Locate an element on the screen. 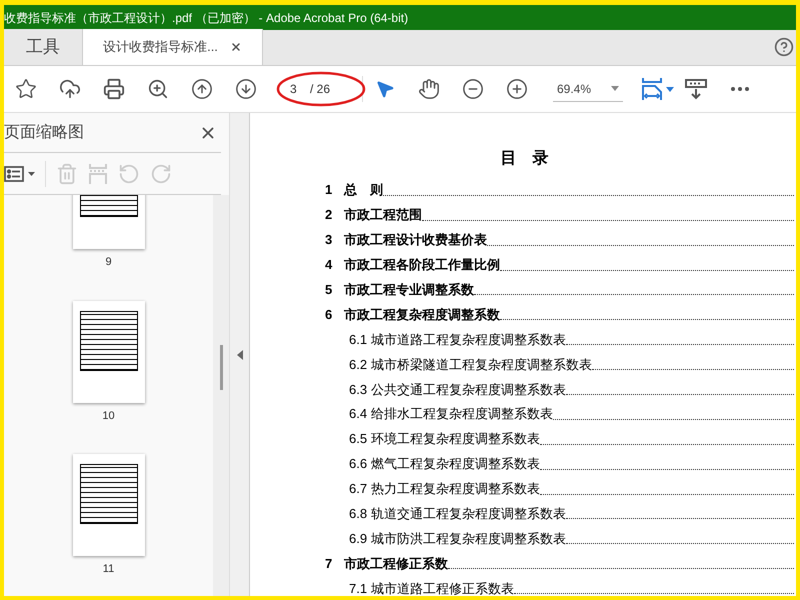 This screenshot has width=800, height=600. panel-title: 页面缩略图 is located at coordinates (44, 132).